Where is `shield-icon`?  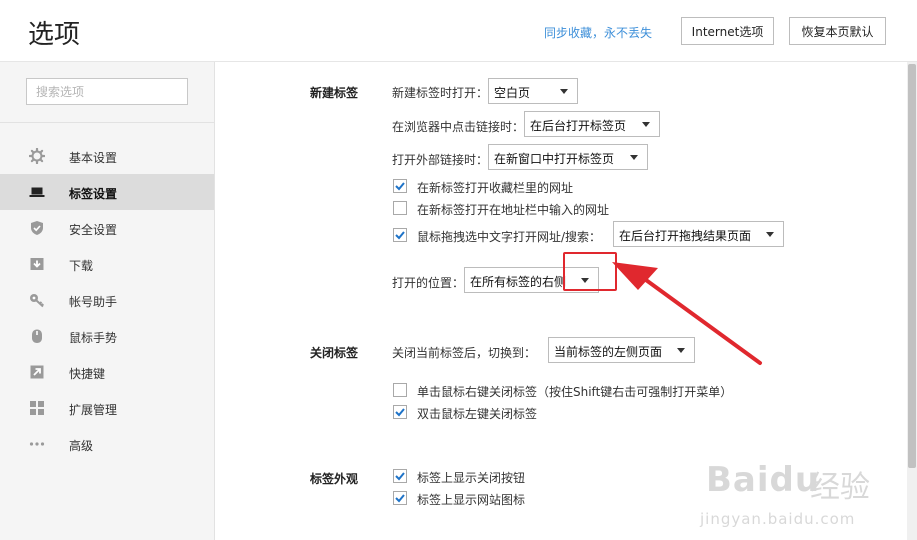 shield-icon is located at coordinates (37, 228).